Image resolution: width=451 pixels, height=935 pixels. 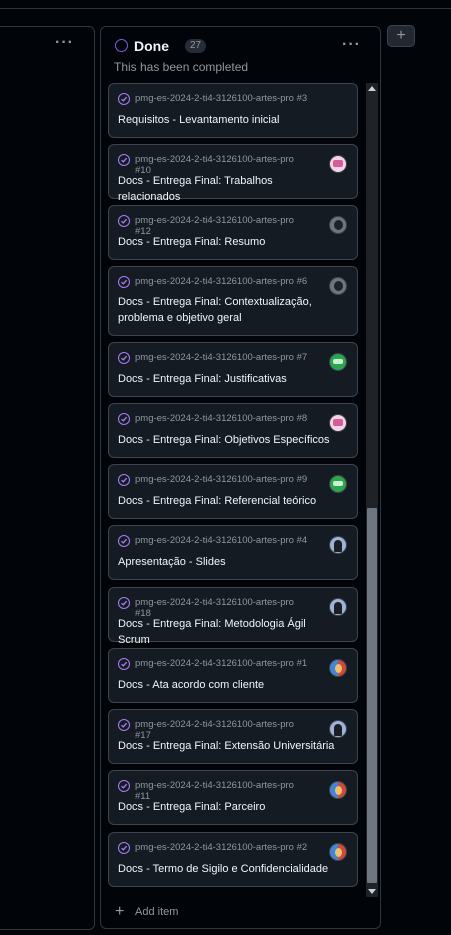 I want to click on add-item-label: Add item, so click(x=157, y=912).